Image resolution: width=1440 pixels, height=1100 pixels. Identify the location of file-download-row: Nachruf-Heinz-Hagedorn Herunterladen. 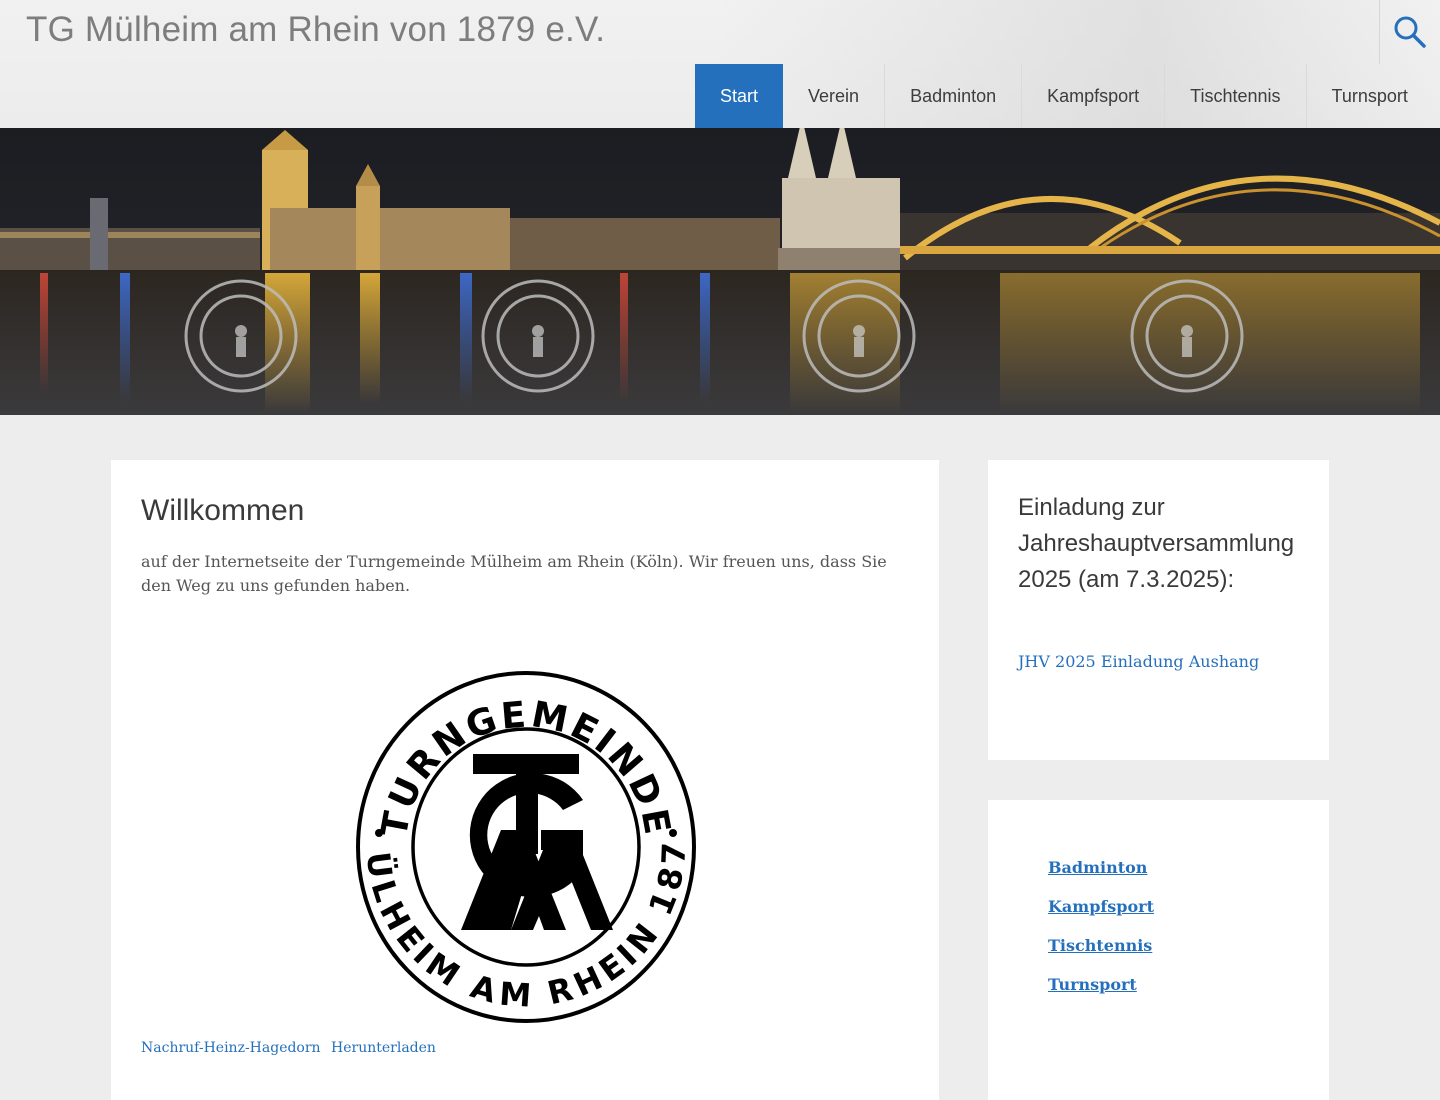
(291, 1048).